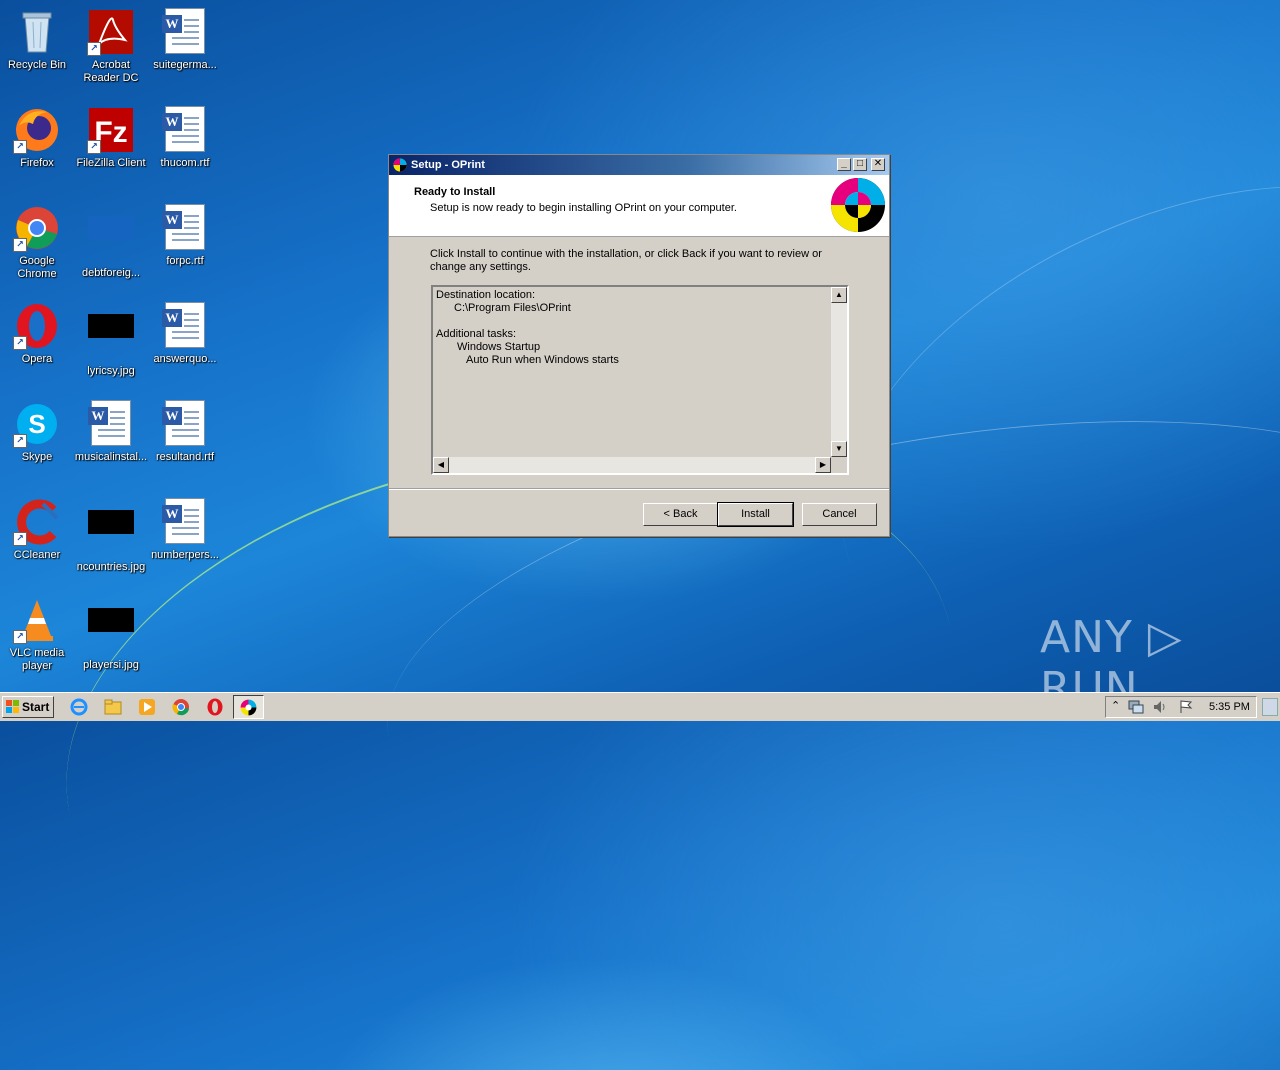 Image resolution: width=1280 pixels, height=1070 pixels. I want to click on install-button: Install, so click(755, 514).